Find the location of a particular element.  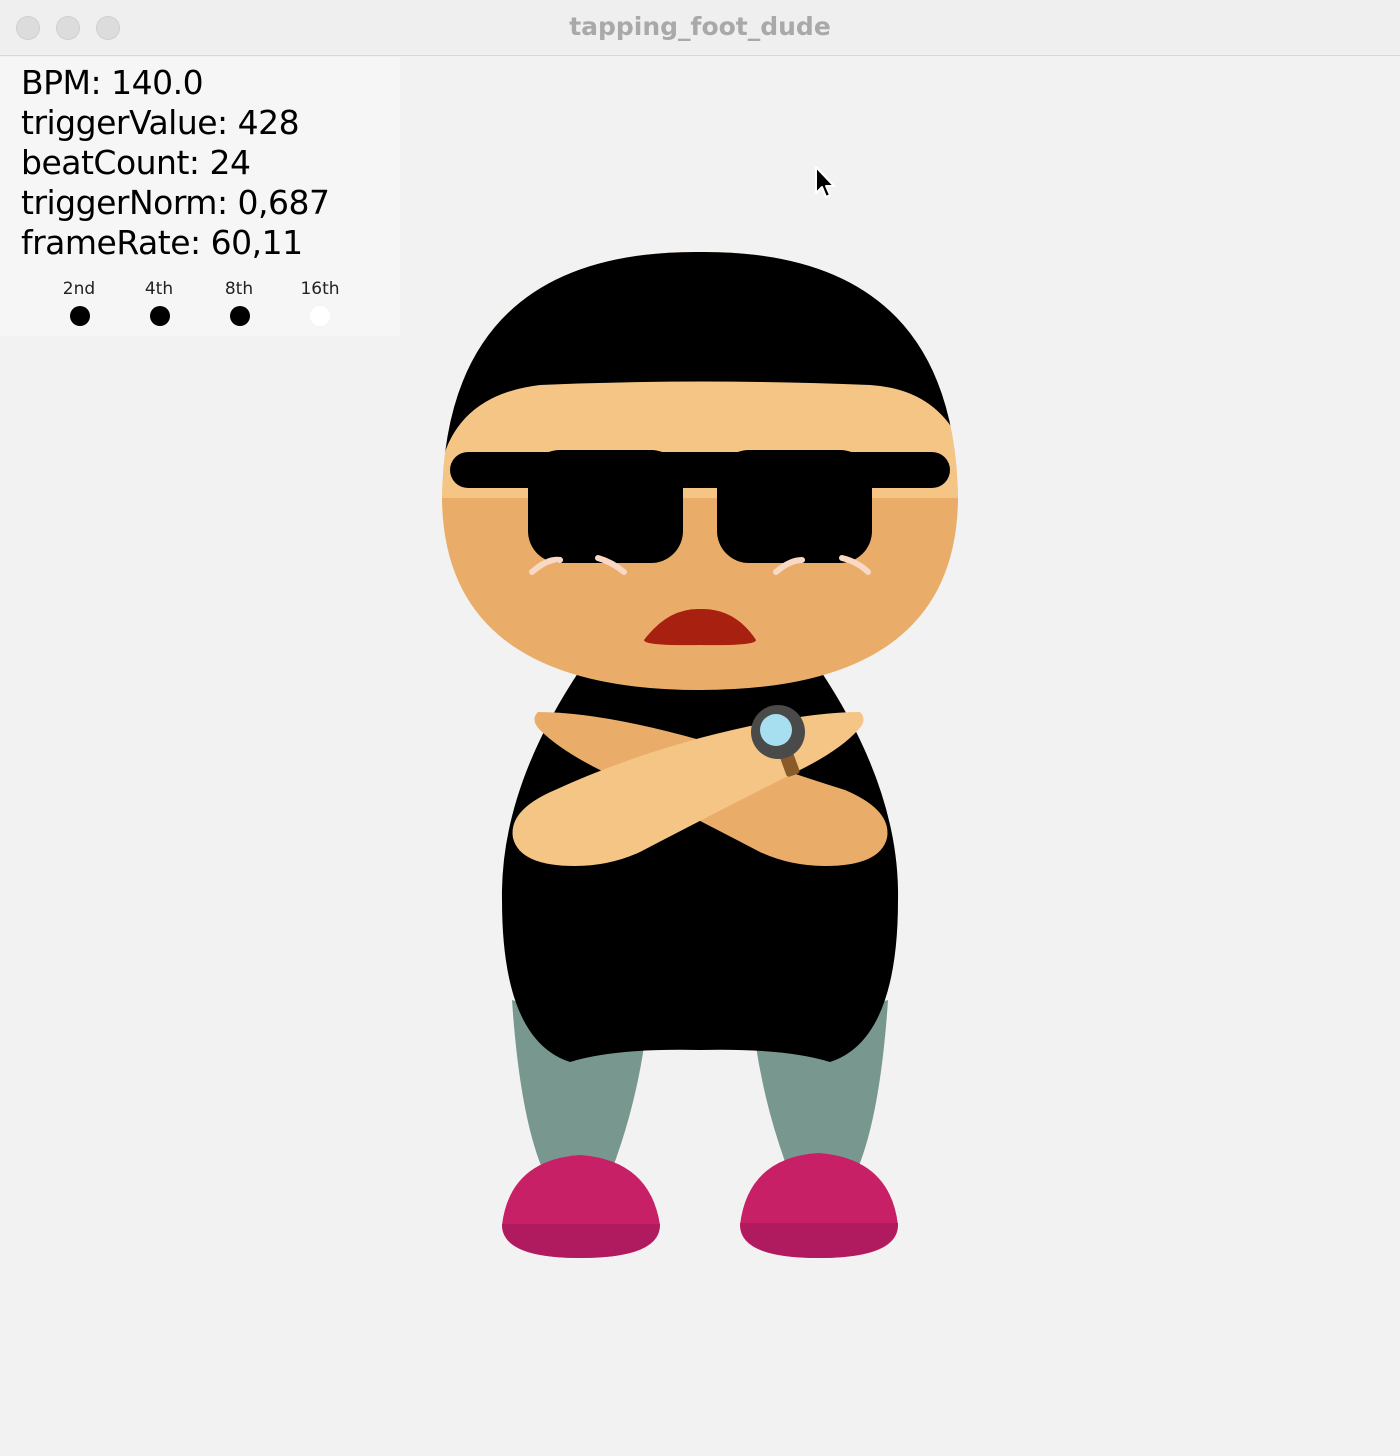

watch-face is located at coordinates (776, 730).